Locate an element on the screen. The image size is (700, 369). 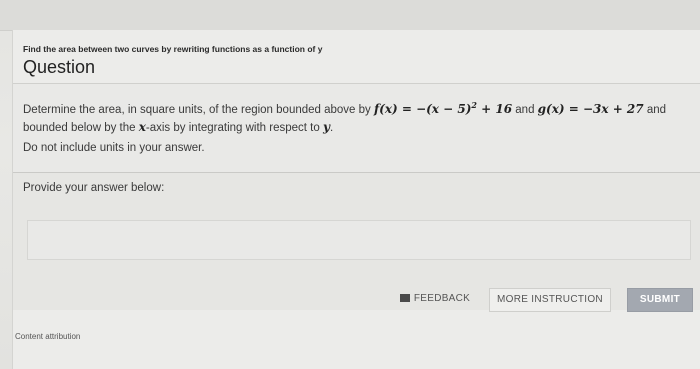
top-bar is located at coordinates (350, 15).